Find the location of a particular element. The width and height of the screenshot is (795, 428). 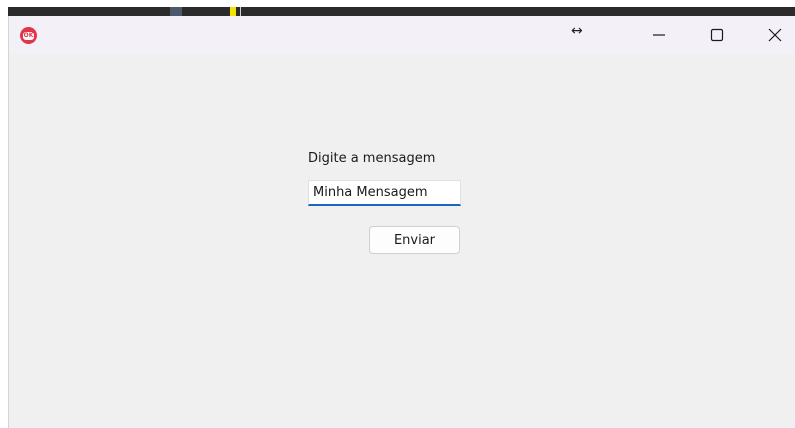

background-app-bar is located at coordinates (401, 11).